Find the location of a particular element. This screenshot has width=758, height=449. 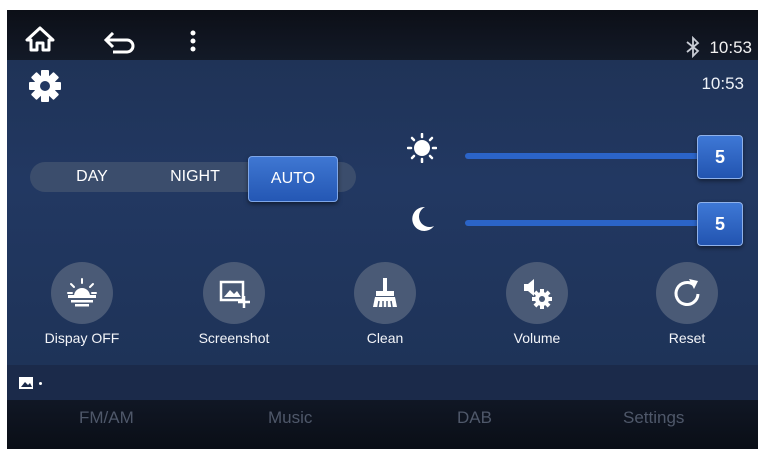

back-icon is located at coordinates (119, 43).